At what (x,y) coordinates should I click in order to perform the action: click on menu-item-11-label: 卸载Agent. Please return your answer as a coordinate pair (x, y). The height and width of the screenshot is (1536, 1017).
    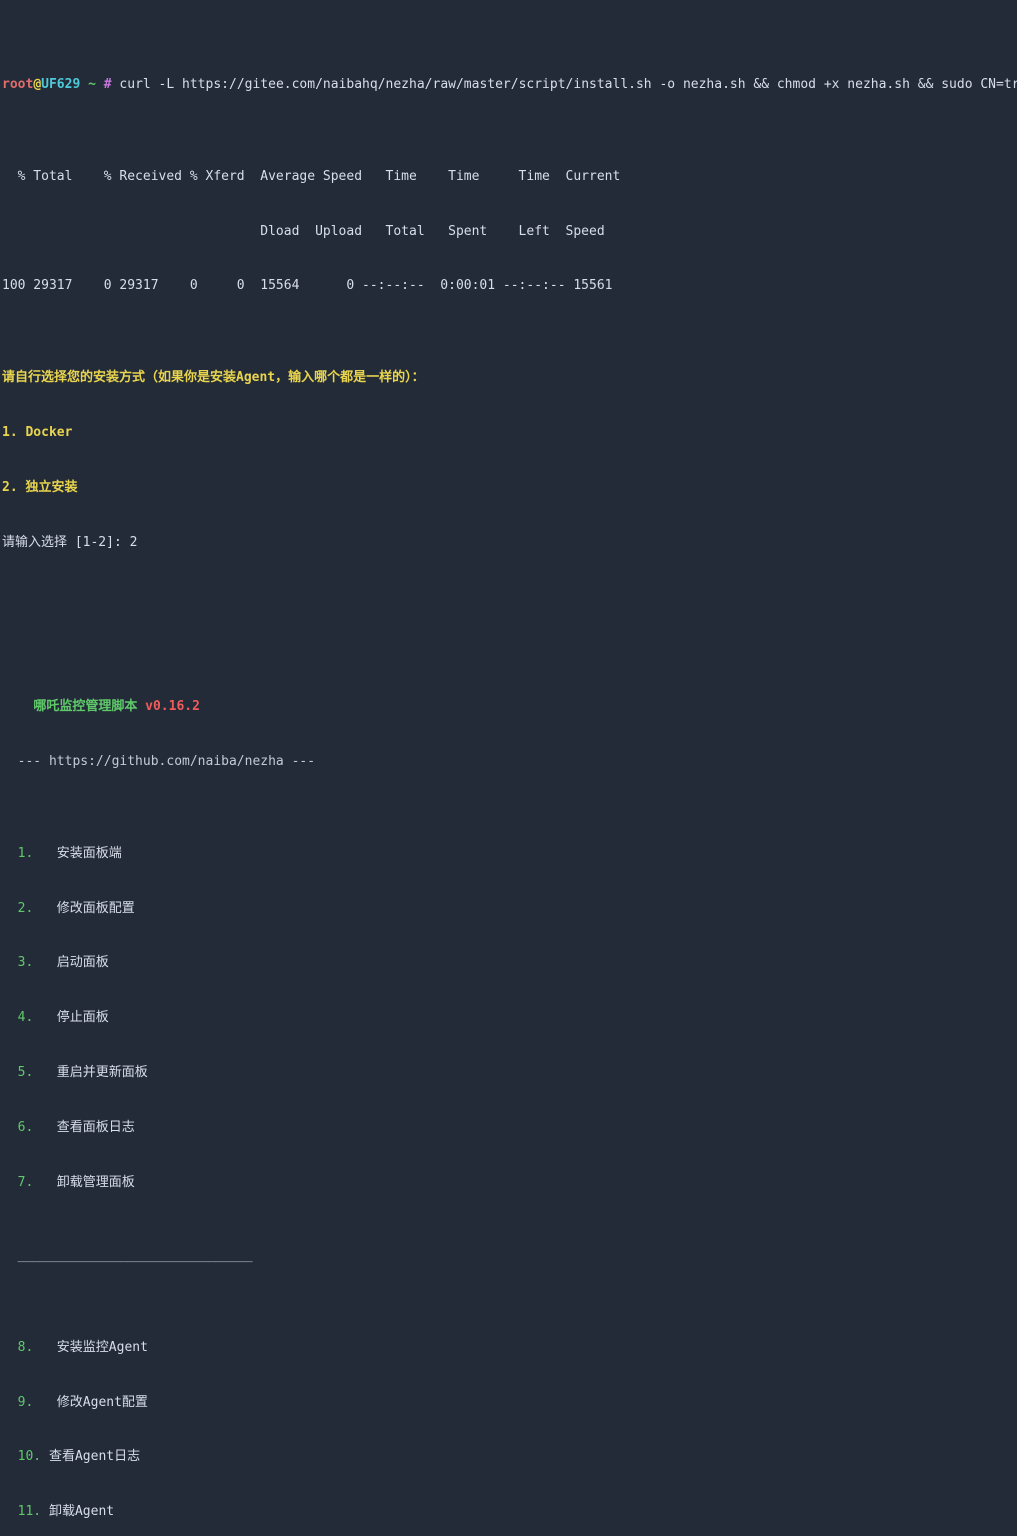
    Looking at the image, I should click on (81, 1512).